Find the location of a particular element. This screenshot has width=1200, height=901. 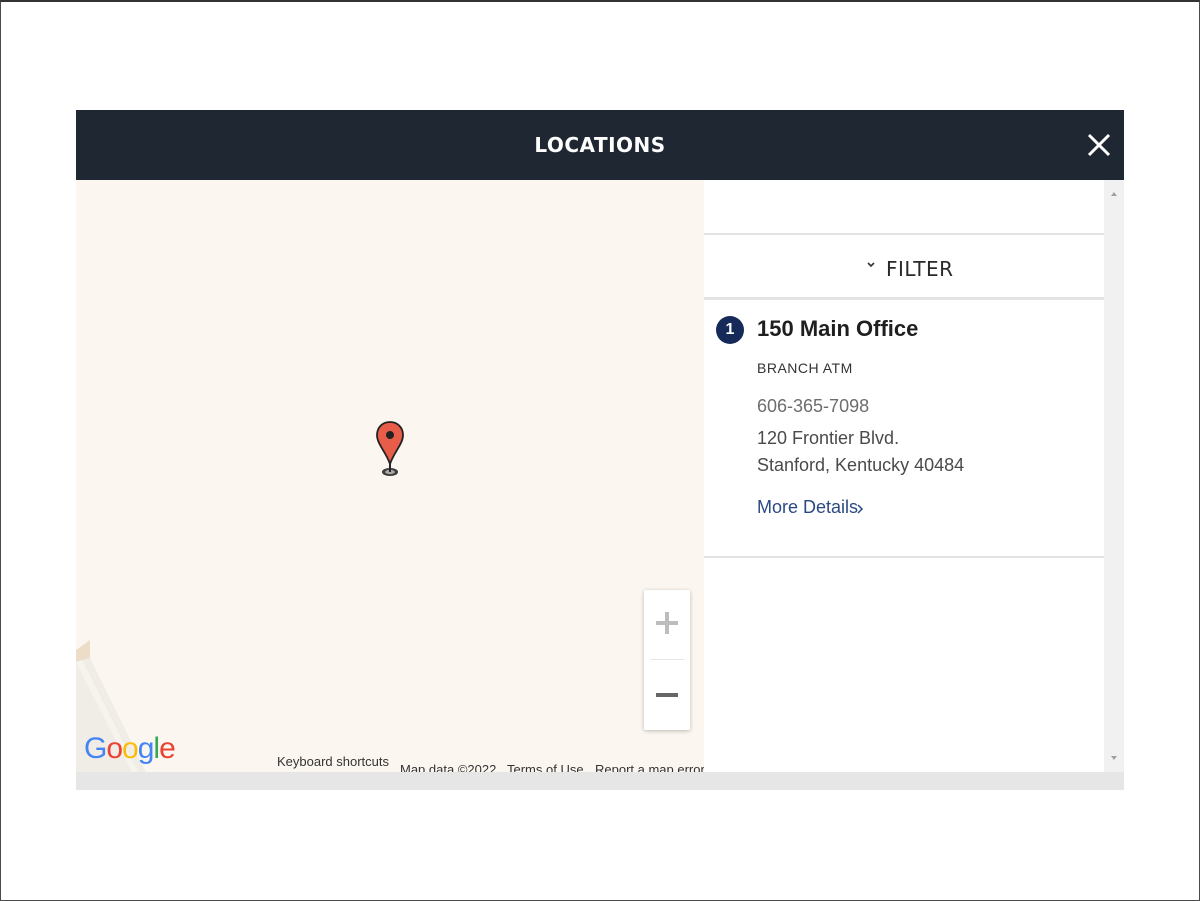

location-phone-link: 606-365-7098 is located at coordinates (813, 406).